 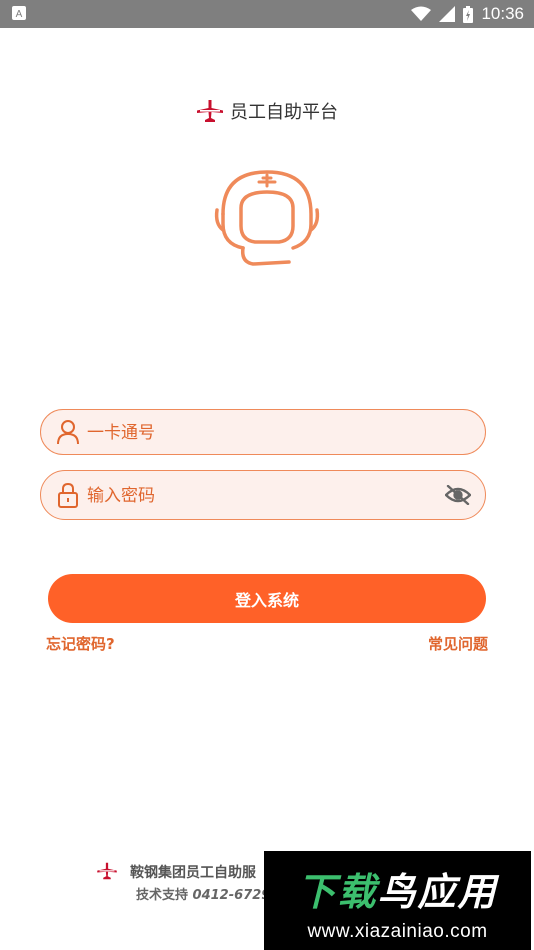 I want to click on password-field, so click(x=263, y=495).